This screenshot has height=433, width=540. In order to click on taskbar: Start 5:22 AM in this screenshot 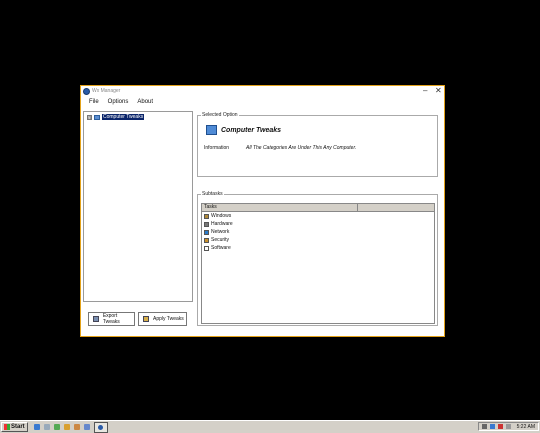, I will do `click(270, 426)`.